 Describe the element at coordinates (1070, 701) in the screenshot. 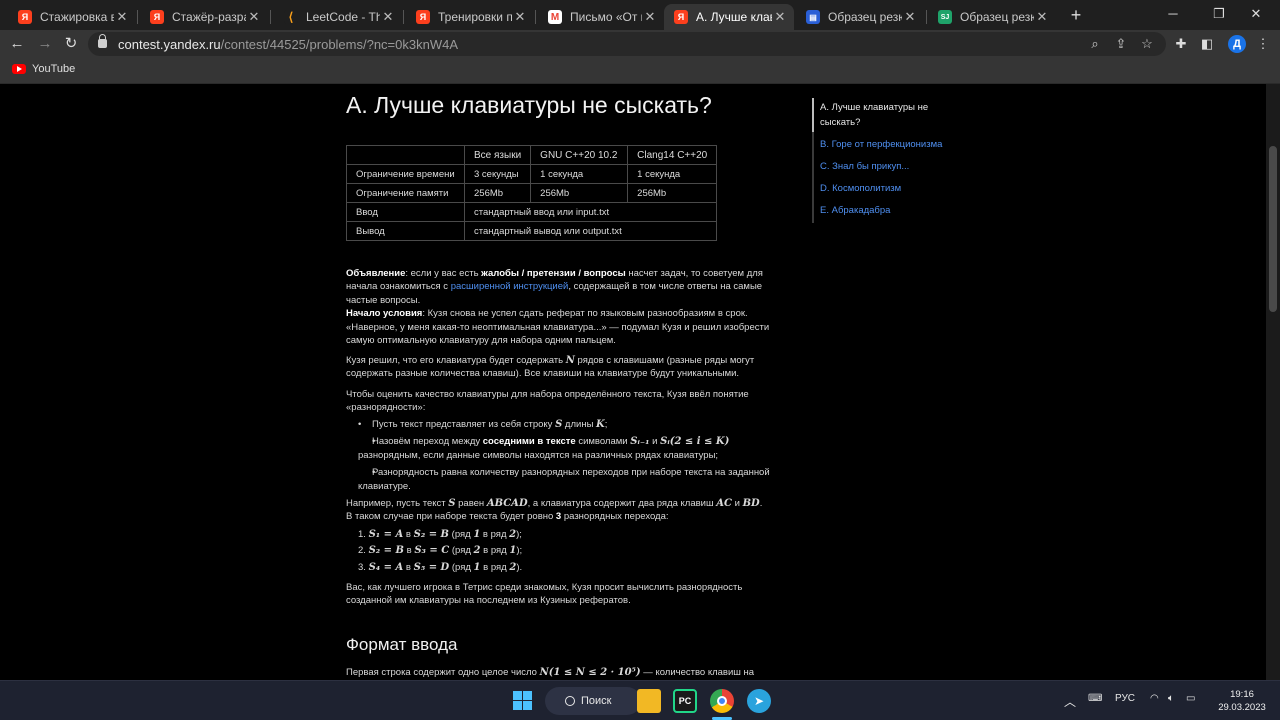

I see `tray-overflow-icon: ︿` at that location.